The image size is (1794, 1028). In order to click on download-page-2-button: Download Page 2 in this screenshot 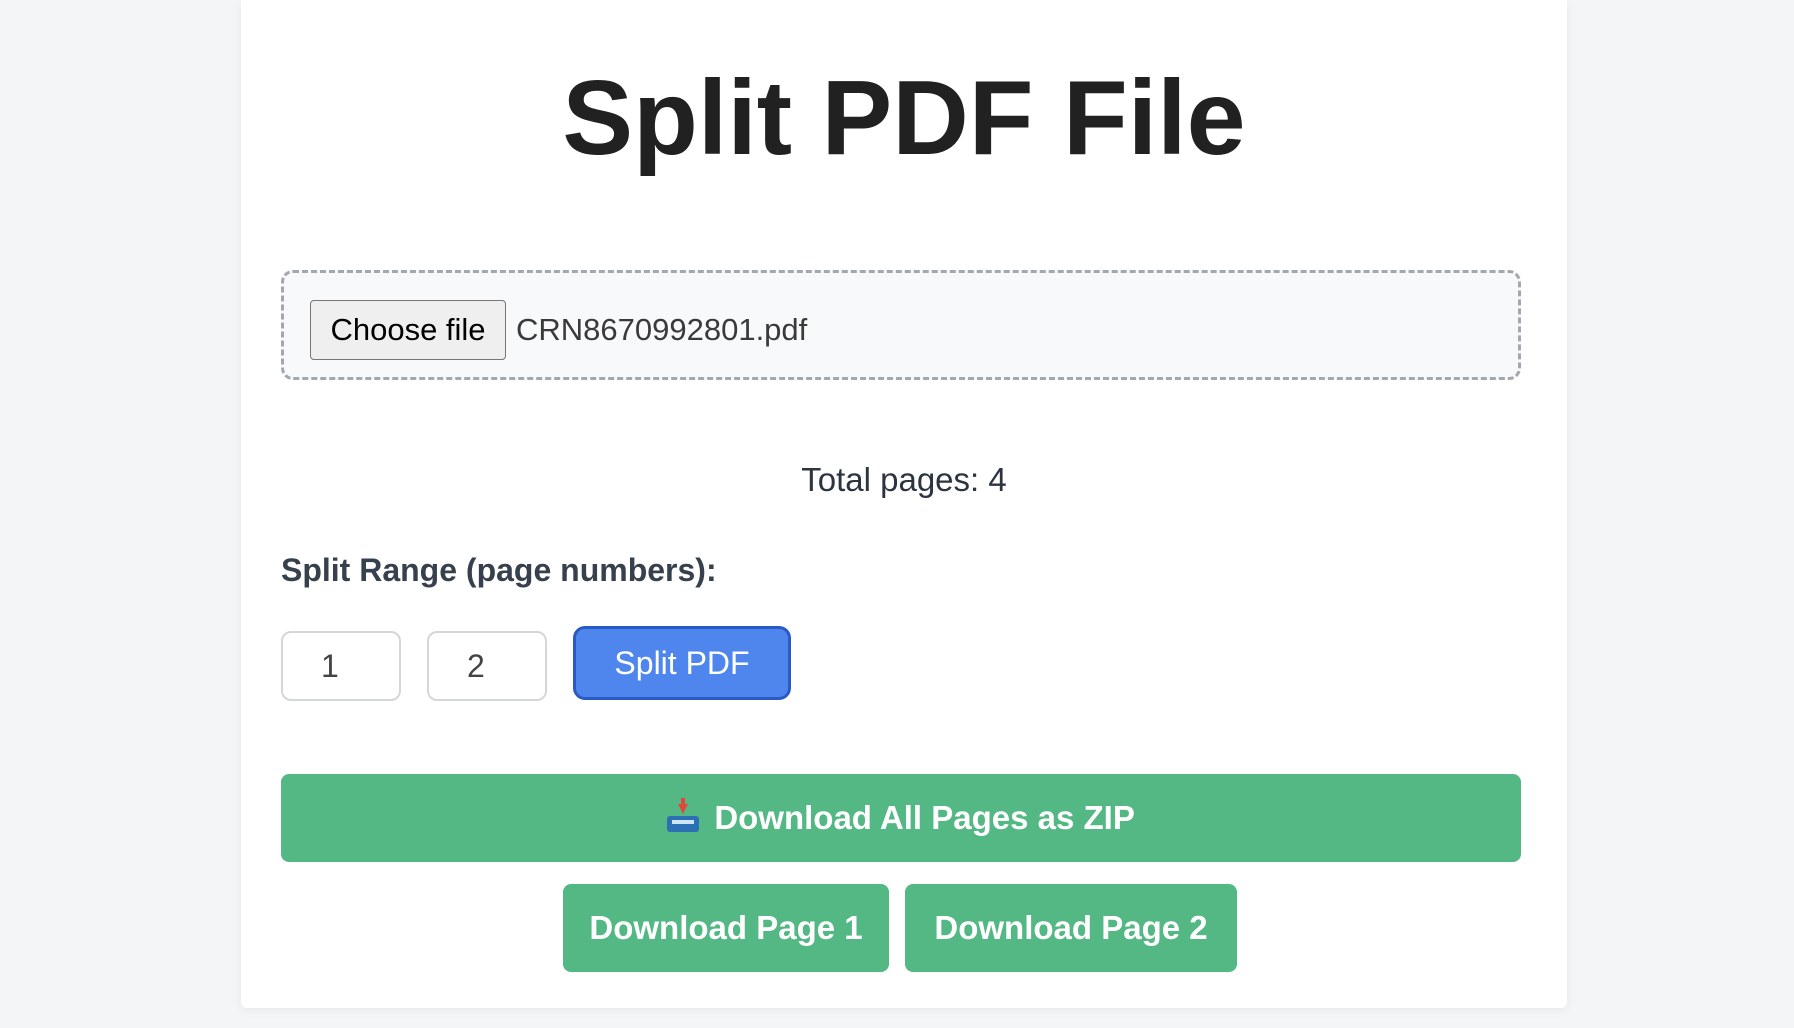, I will do `click(1071, 928)`.